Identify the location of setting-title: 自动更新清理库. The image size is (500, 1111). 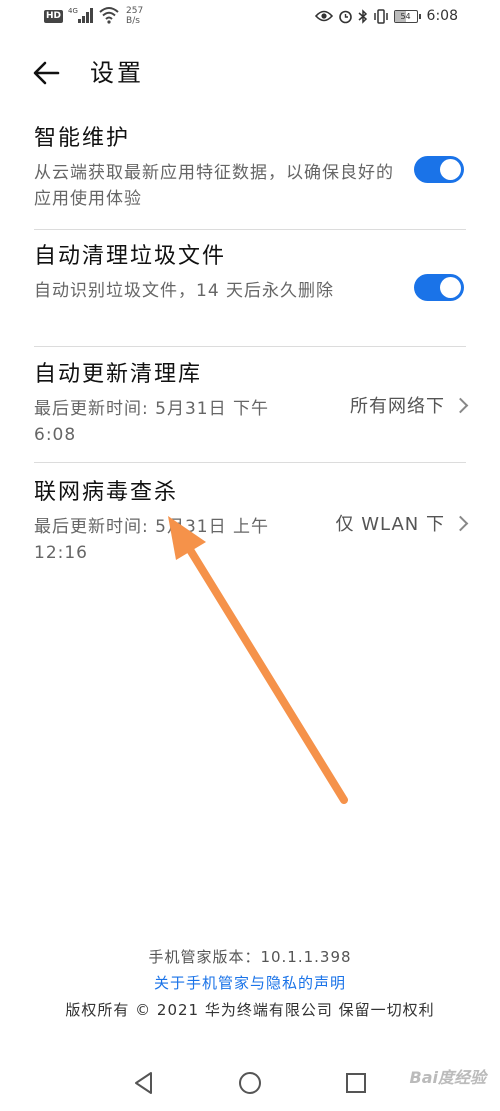
(118, 374).